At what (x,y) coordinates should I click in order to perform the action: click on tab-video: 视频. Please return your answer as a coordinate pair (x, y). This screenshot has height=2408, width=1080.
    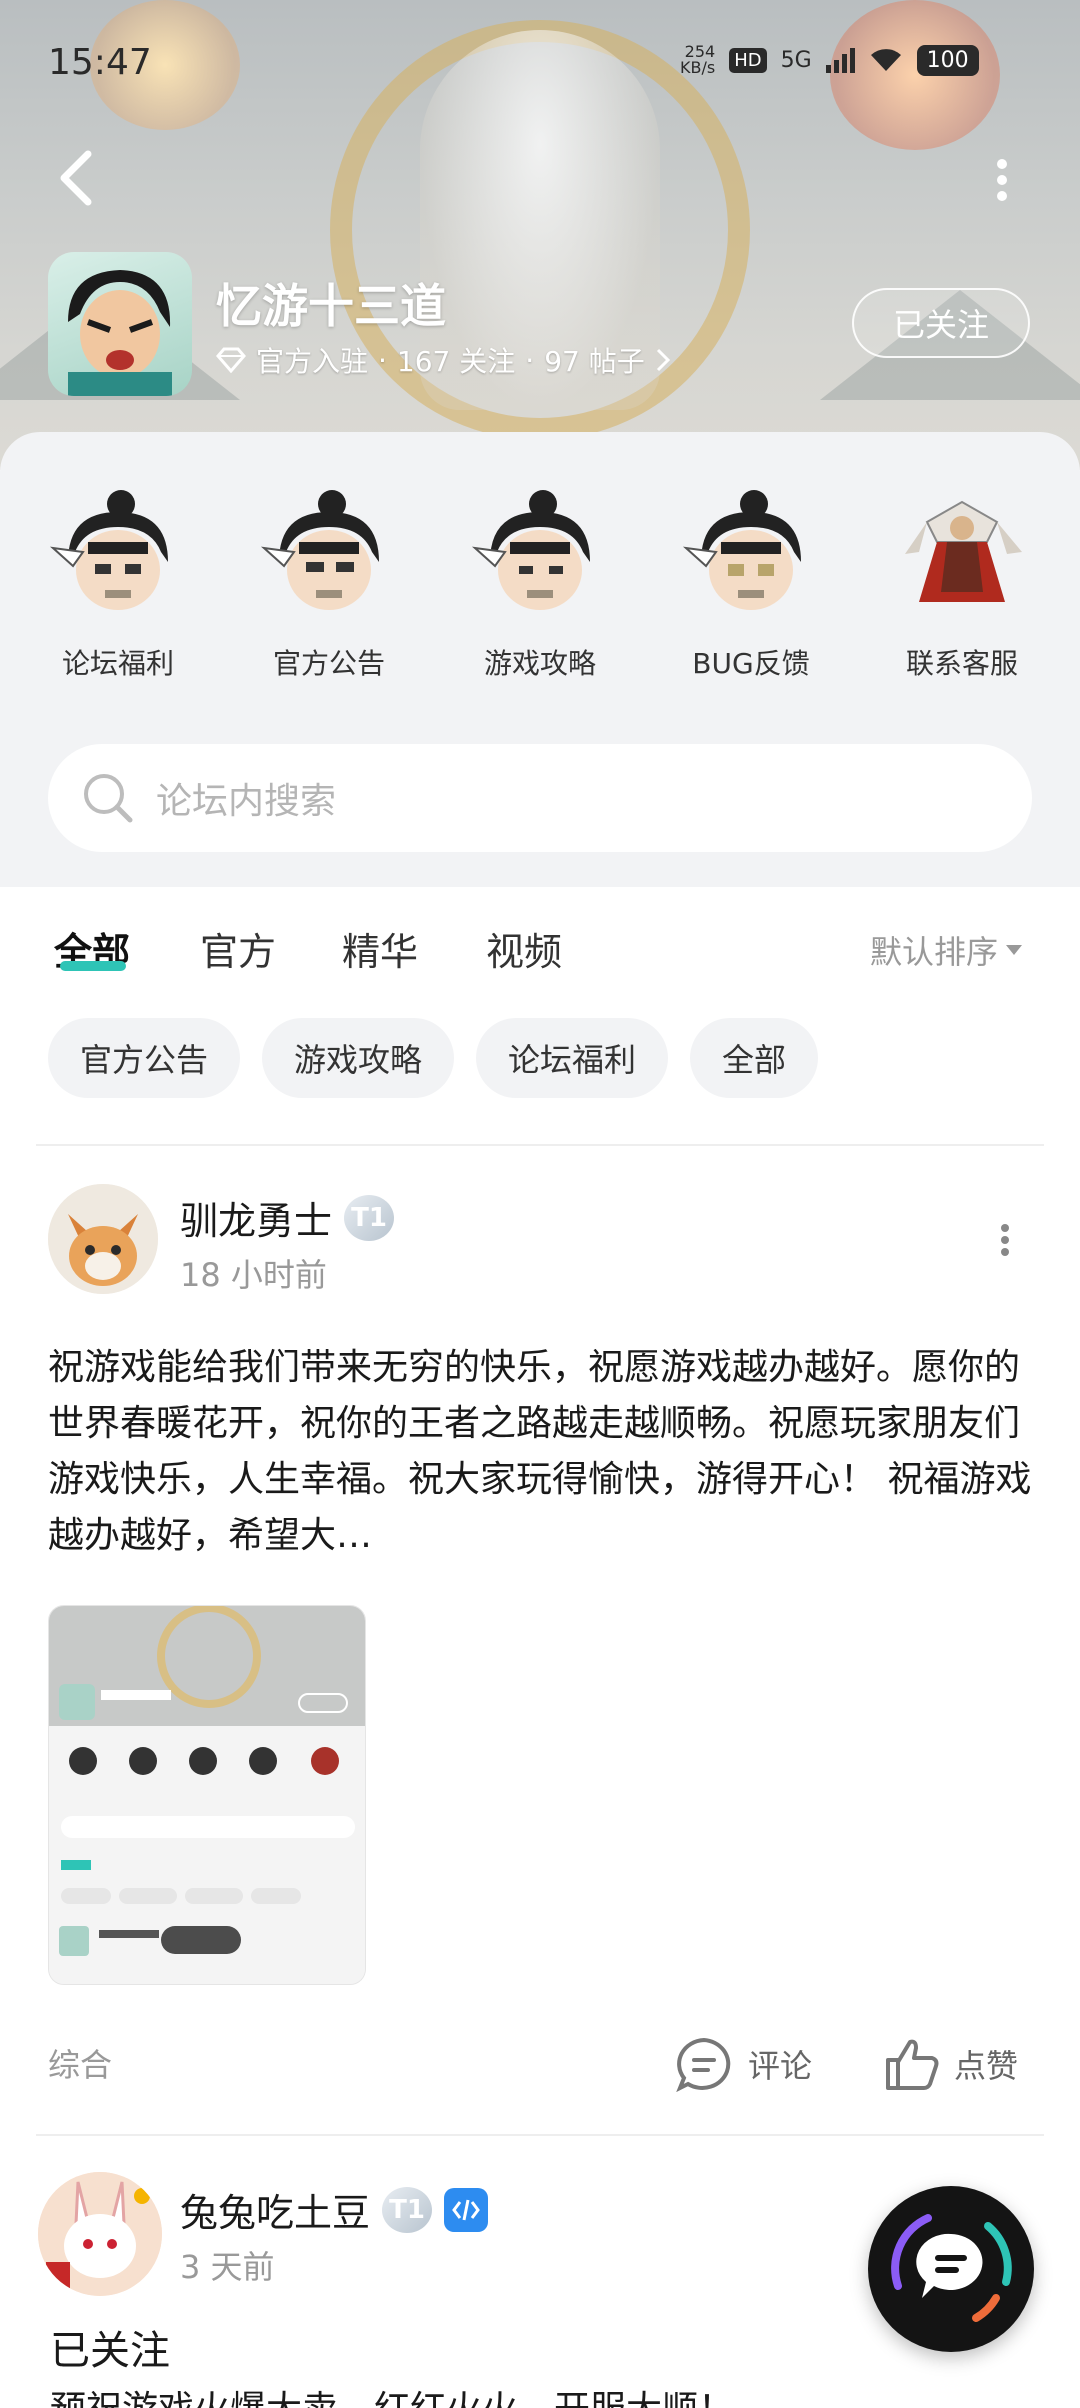
    Looking at the image, I should click on (524, 948).